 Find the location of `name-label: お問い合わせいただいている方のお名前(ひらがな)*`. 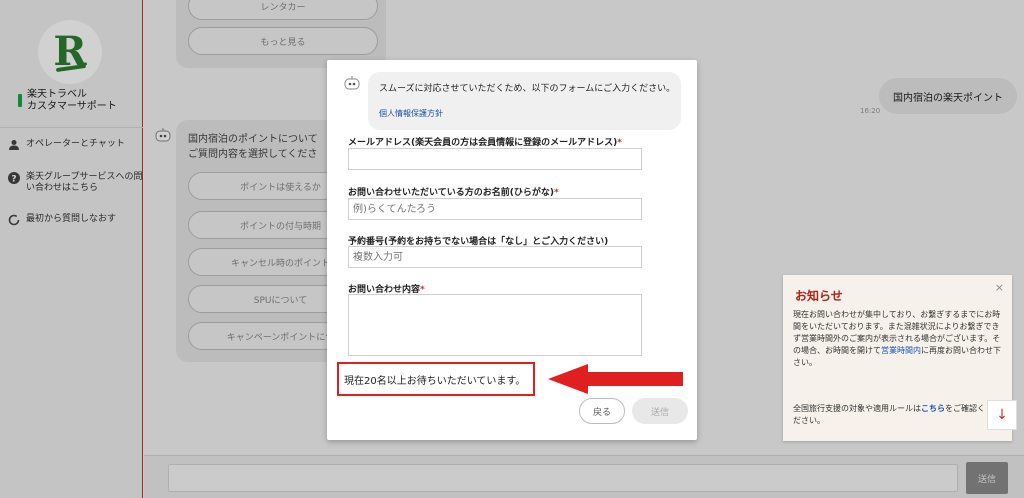

name-label: お問い合わせいただいている方のお名前(ひらがな)* is located at coordinates (453, 193).